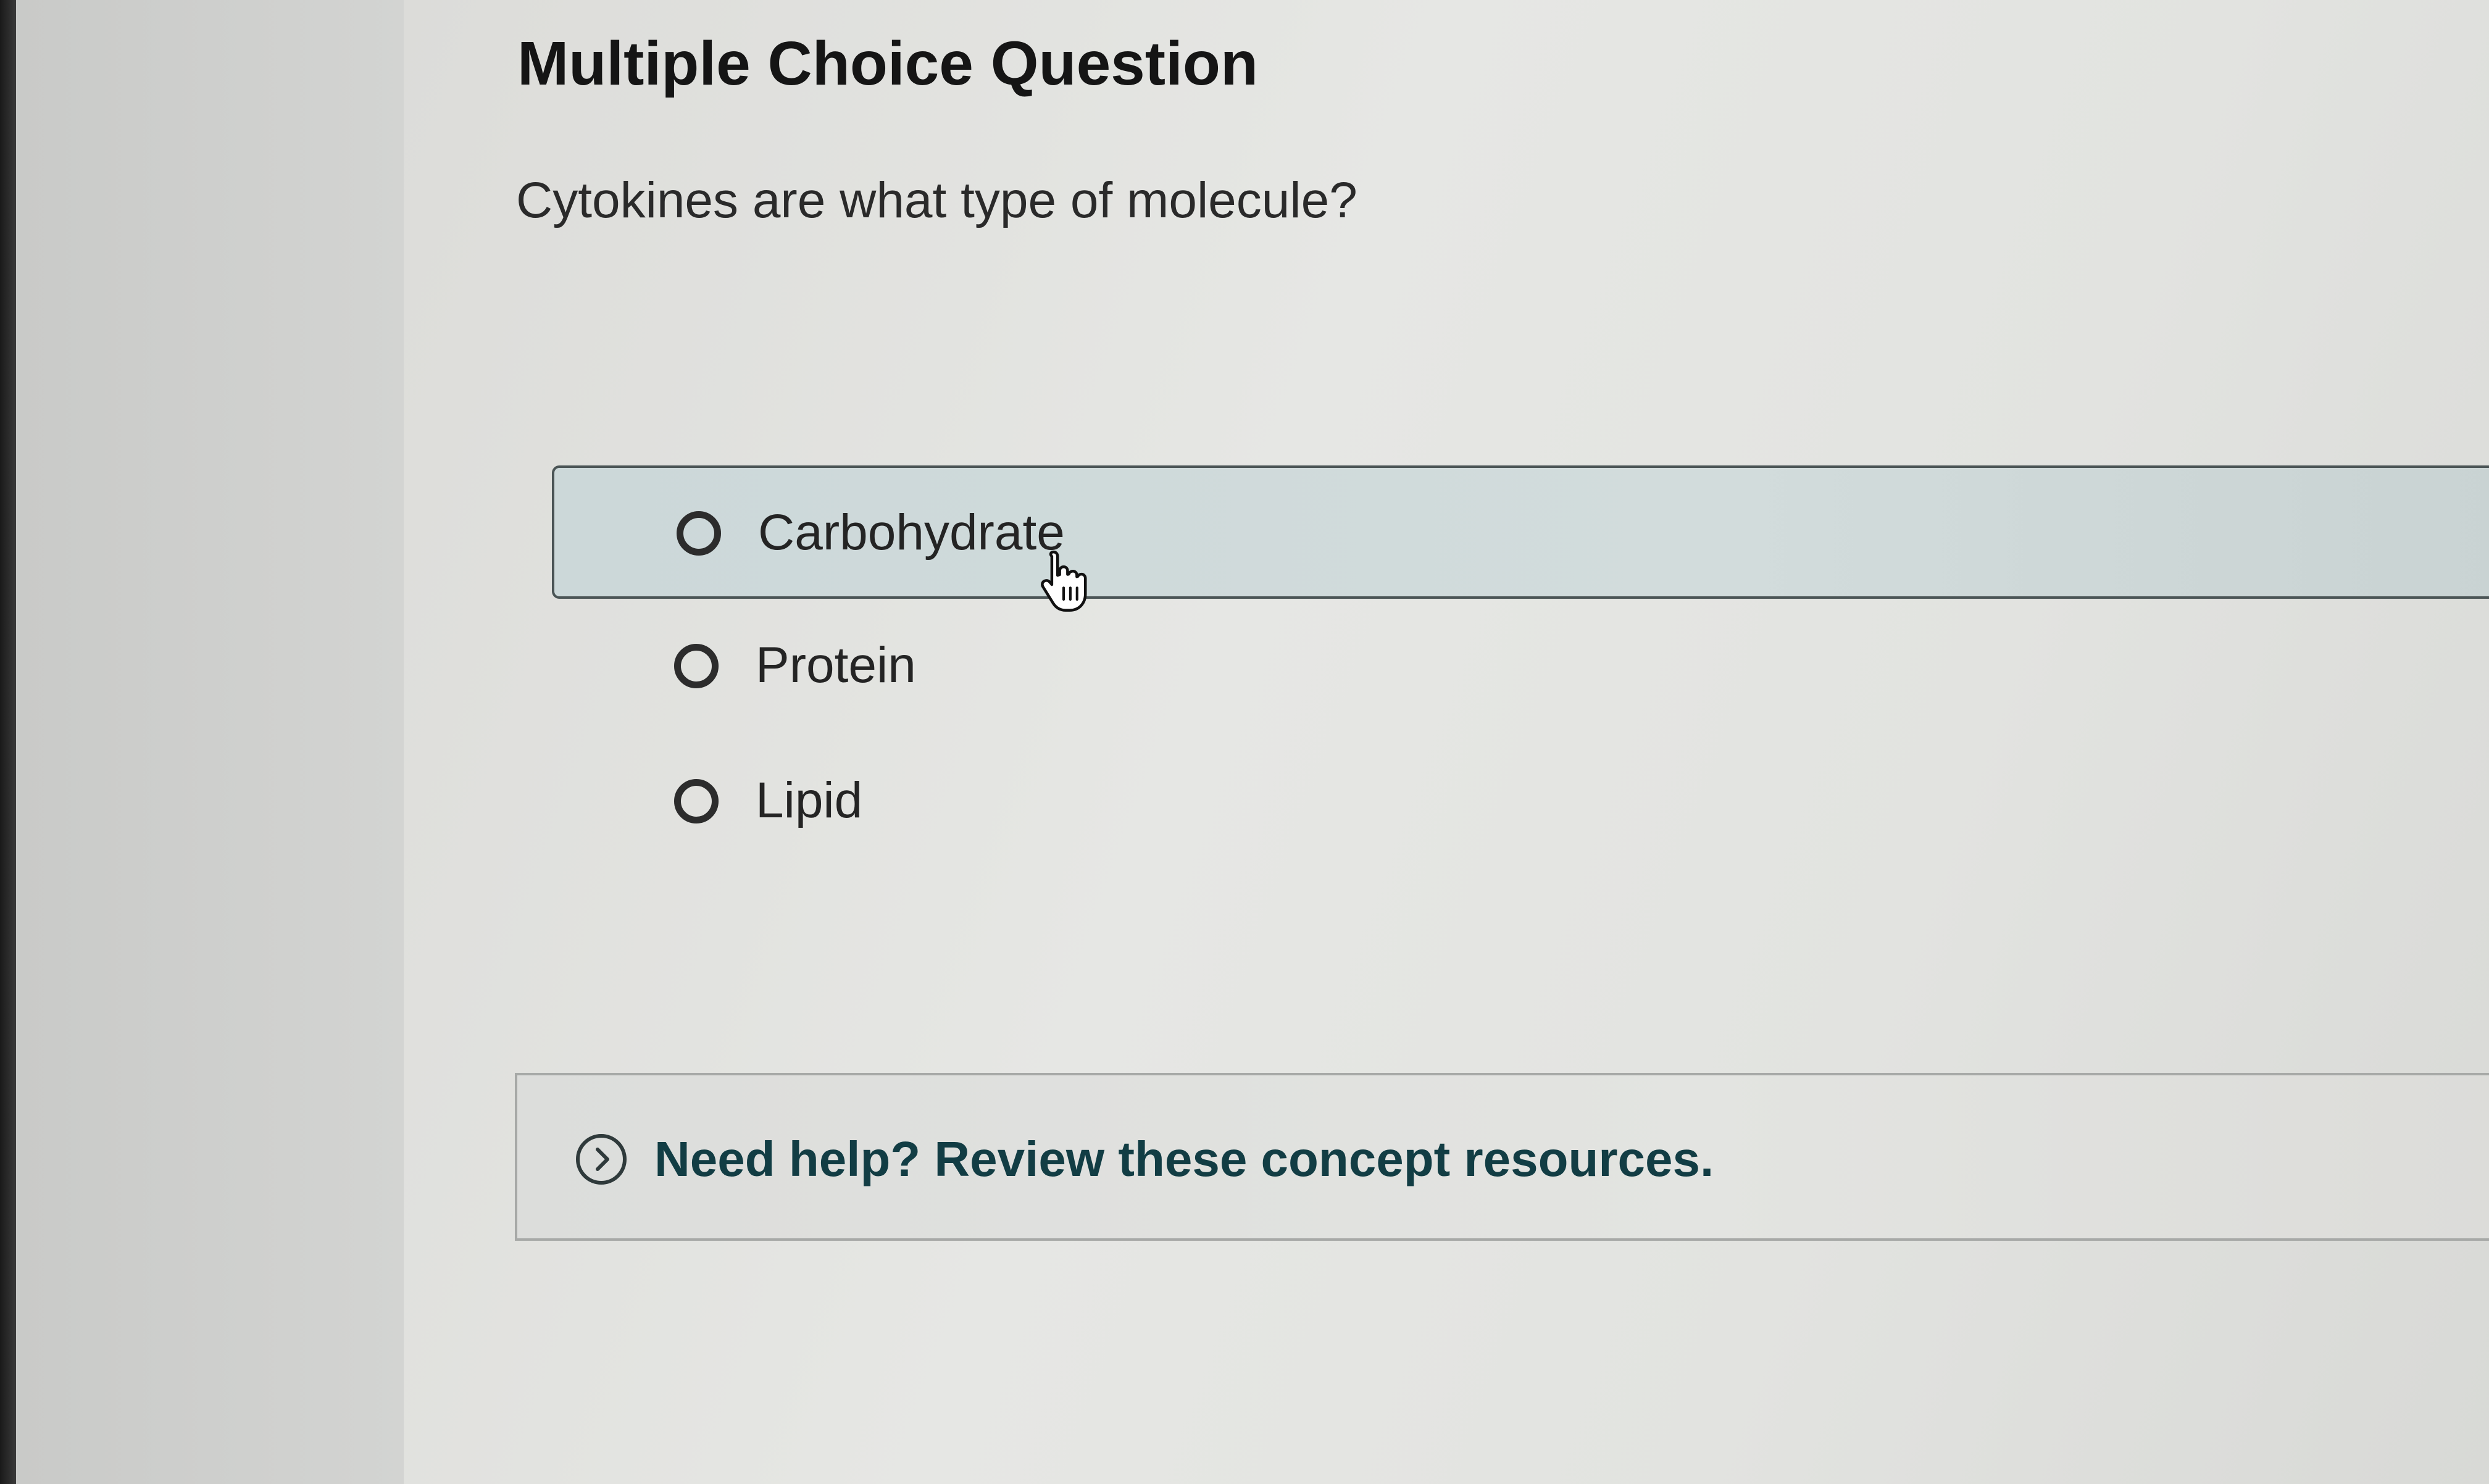 Image resolution: width=2489 pixels, height=1484 pixels. I want to click on question-prompt: Cytokines are what type of molecule?, so click(936, 200).